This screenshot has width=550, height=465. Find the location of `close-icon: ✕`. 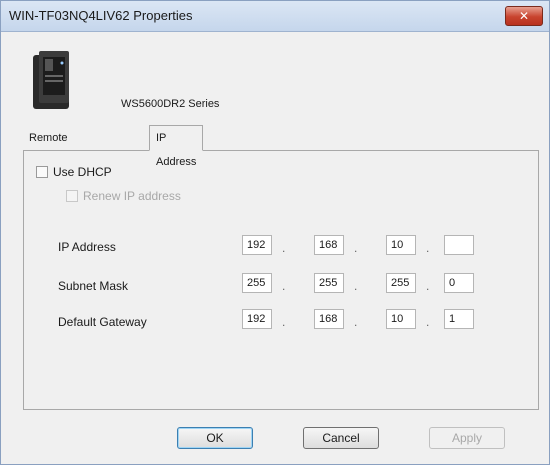

close-icon: ✕ is located at coordinates (524, 16).